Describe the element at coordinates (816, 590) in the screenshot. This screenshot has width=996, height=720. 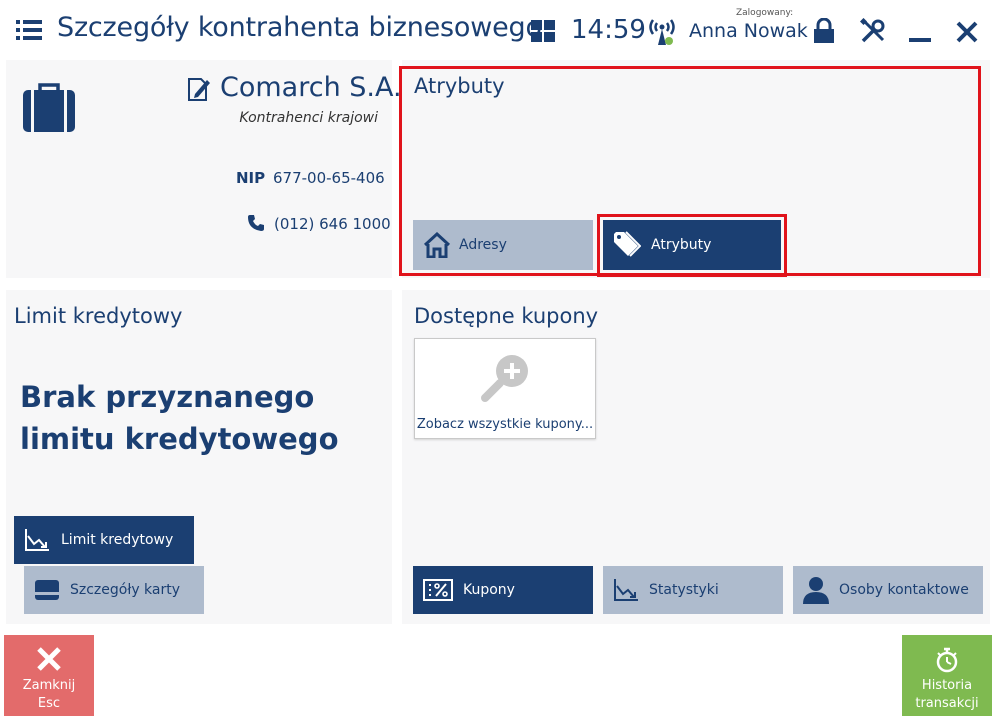
I see `person-icon` at that location.